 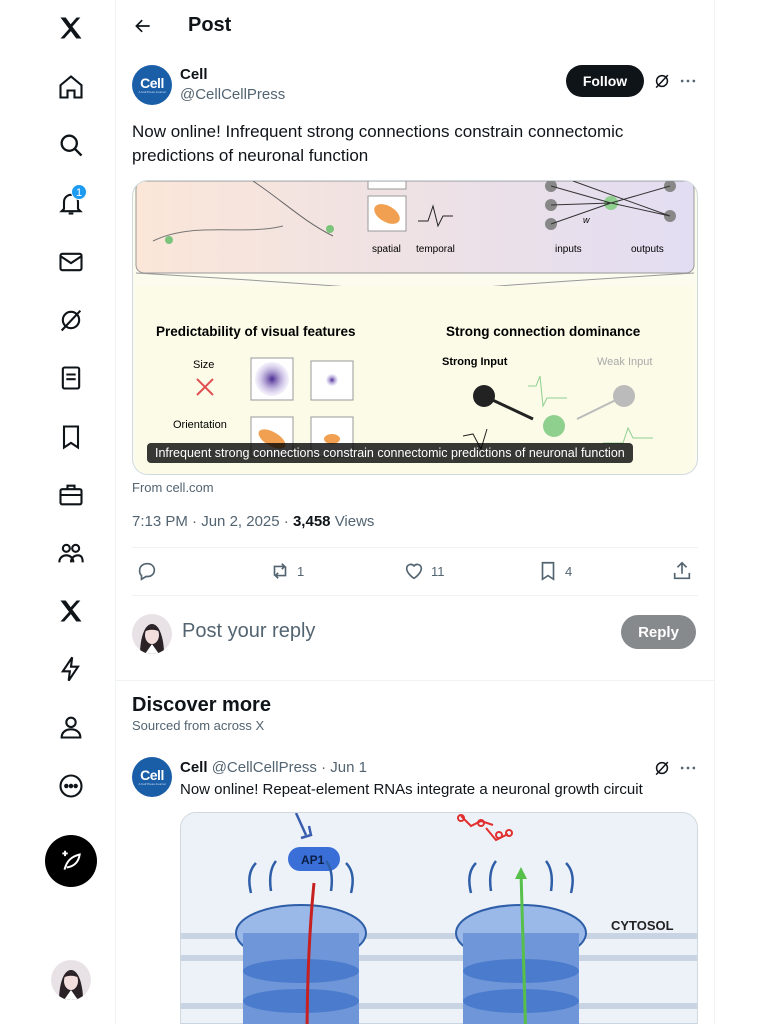 What do you see at coordinates (71, 669) in the screenshot?
I see `verified-orgs-lightning-icon` at bounding box center [71, 669].